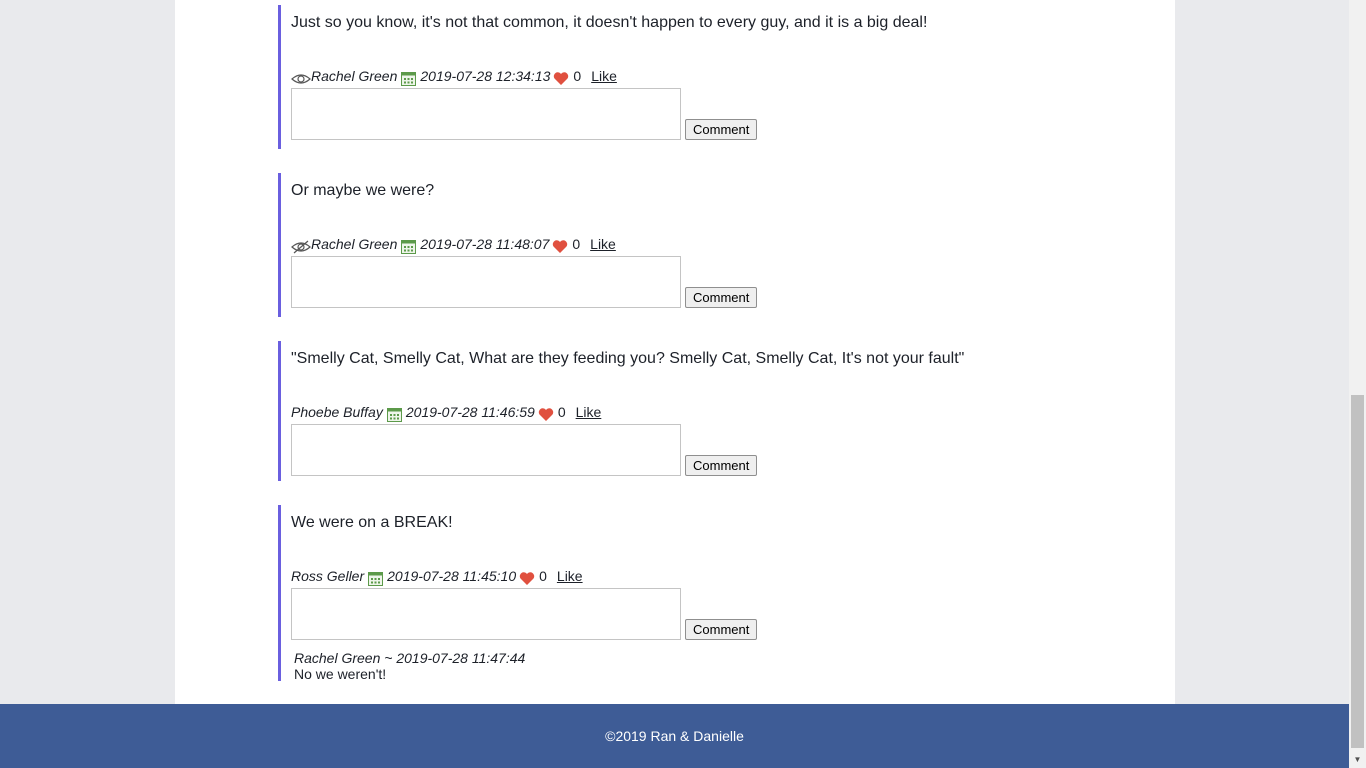 The width and height of the screenshot is (1366, 768). I want to click on reply-meta: Rachel Green ~ 2019-07-28 11:47:44, so click(410, 658).